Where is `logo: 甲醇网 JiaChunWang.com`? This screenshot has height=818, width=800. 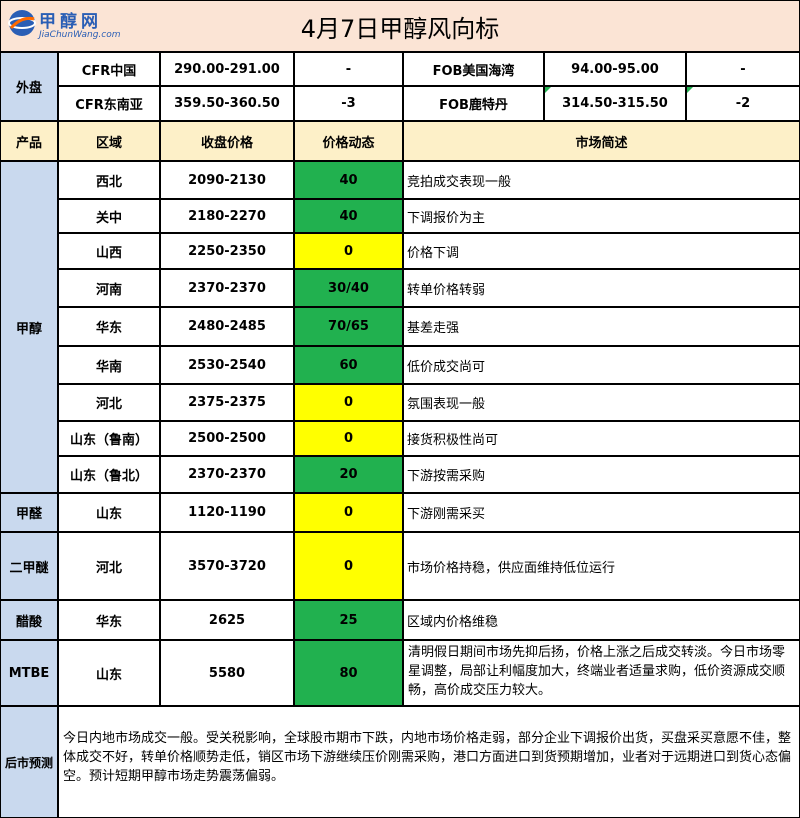 logo: 甲醇网 JiaChunWang.com is located at coordinates (63, 26).